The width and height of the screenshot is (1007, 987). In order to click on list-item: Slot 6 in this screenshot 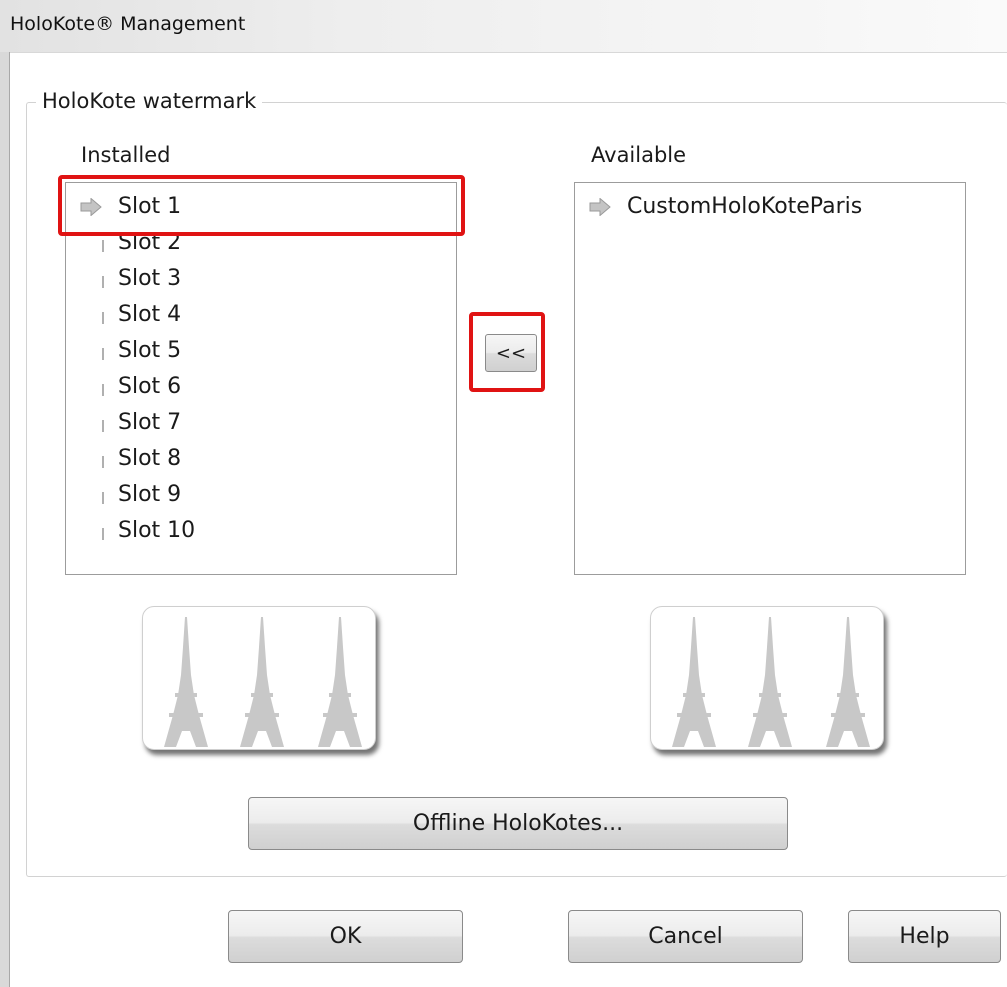, I will do `click(261, 387)`.